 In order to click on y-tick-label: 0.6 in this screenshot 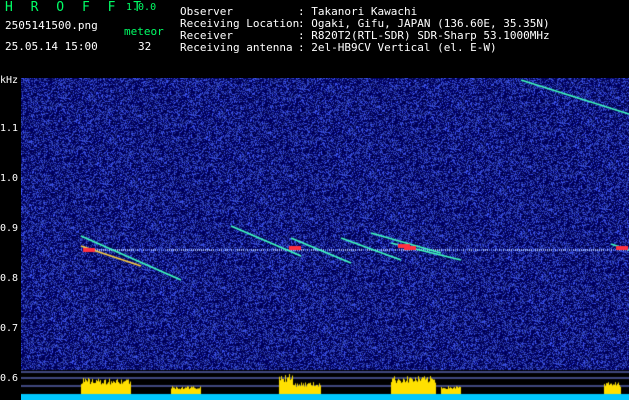, I will do `click(9, 378)`.